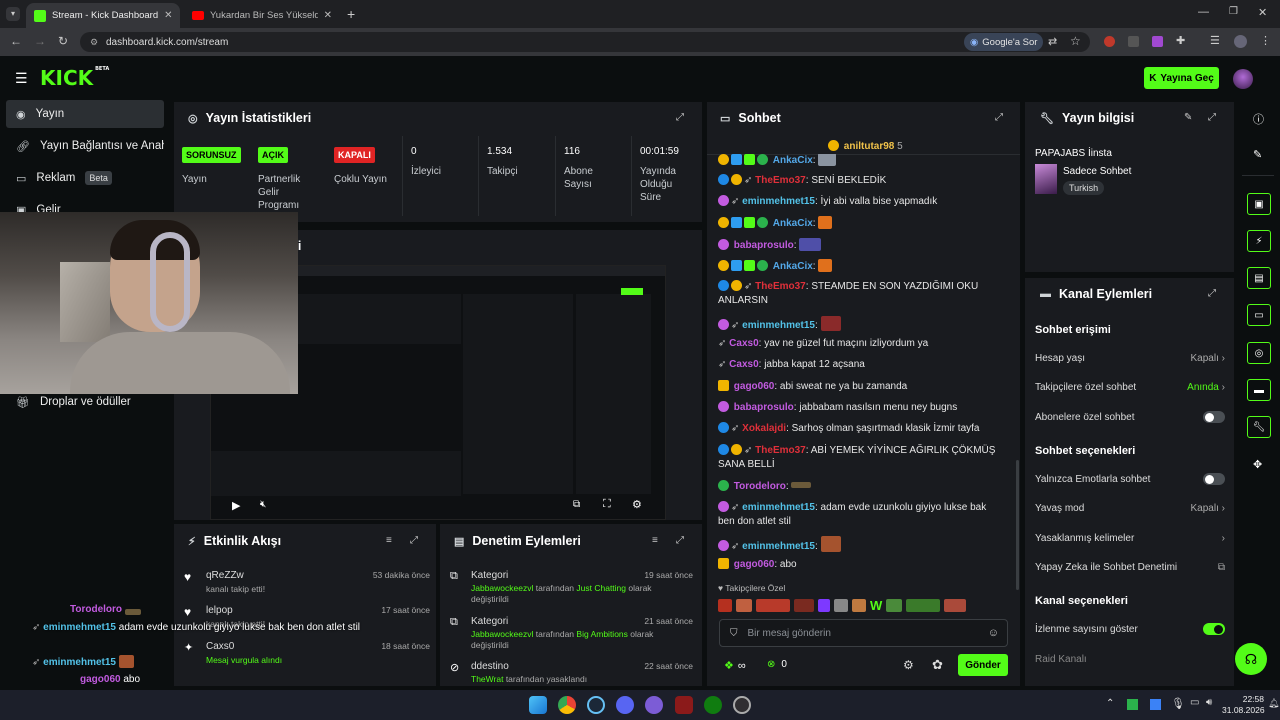  Describe the element at coordinates (567, 705) in the screenshot. I see `chrome-icon` at that location.